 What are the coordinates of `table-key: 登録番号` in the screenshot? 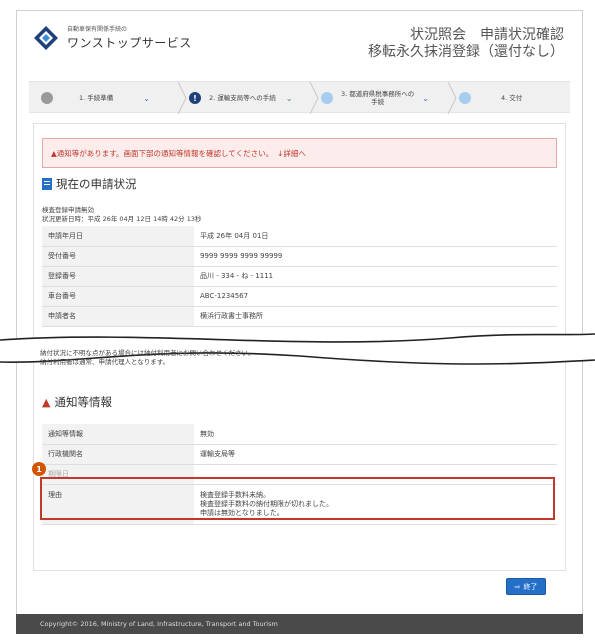 It's located at (118, 276).